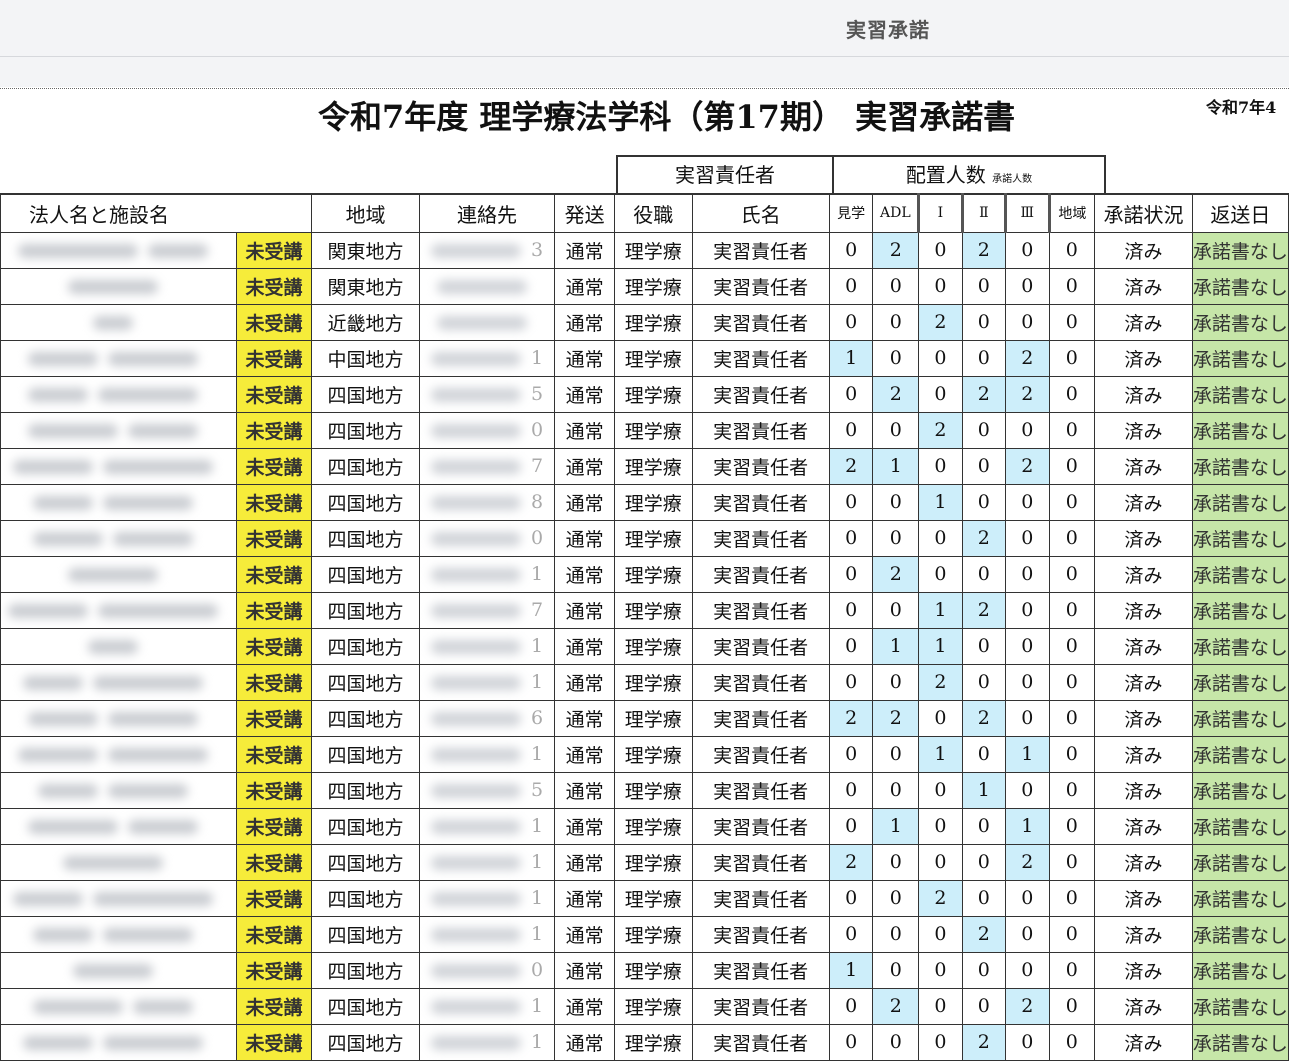 This screenshot has height=1061, width=1289. I want to click on phone-tail: 1, so click(537, 898).